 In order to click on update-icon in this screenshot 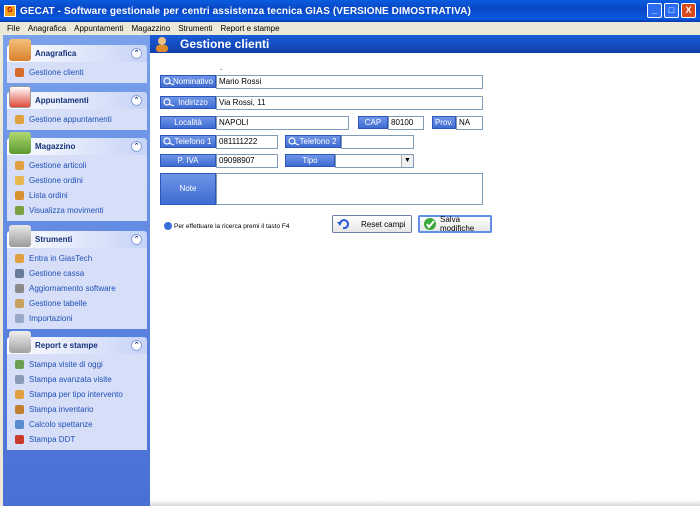, I will do `click(19, 288)`.